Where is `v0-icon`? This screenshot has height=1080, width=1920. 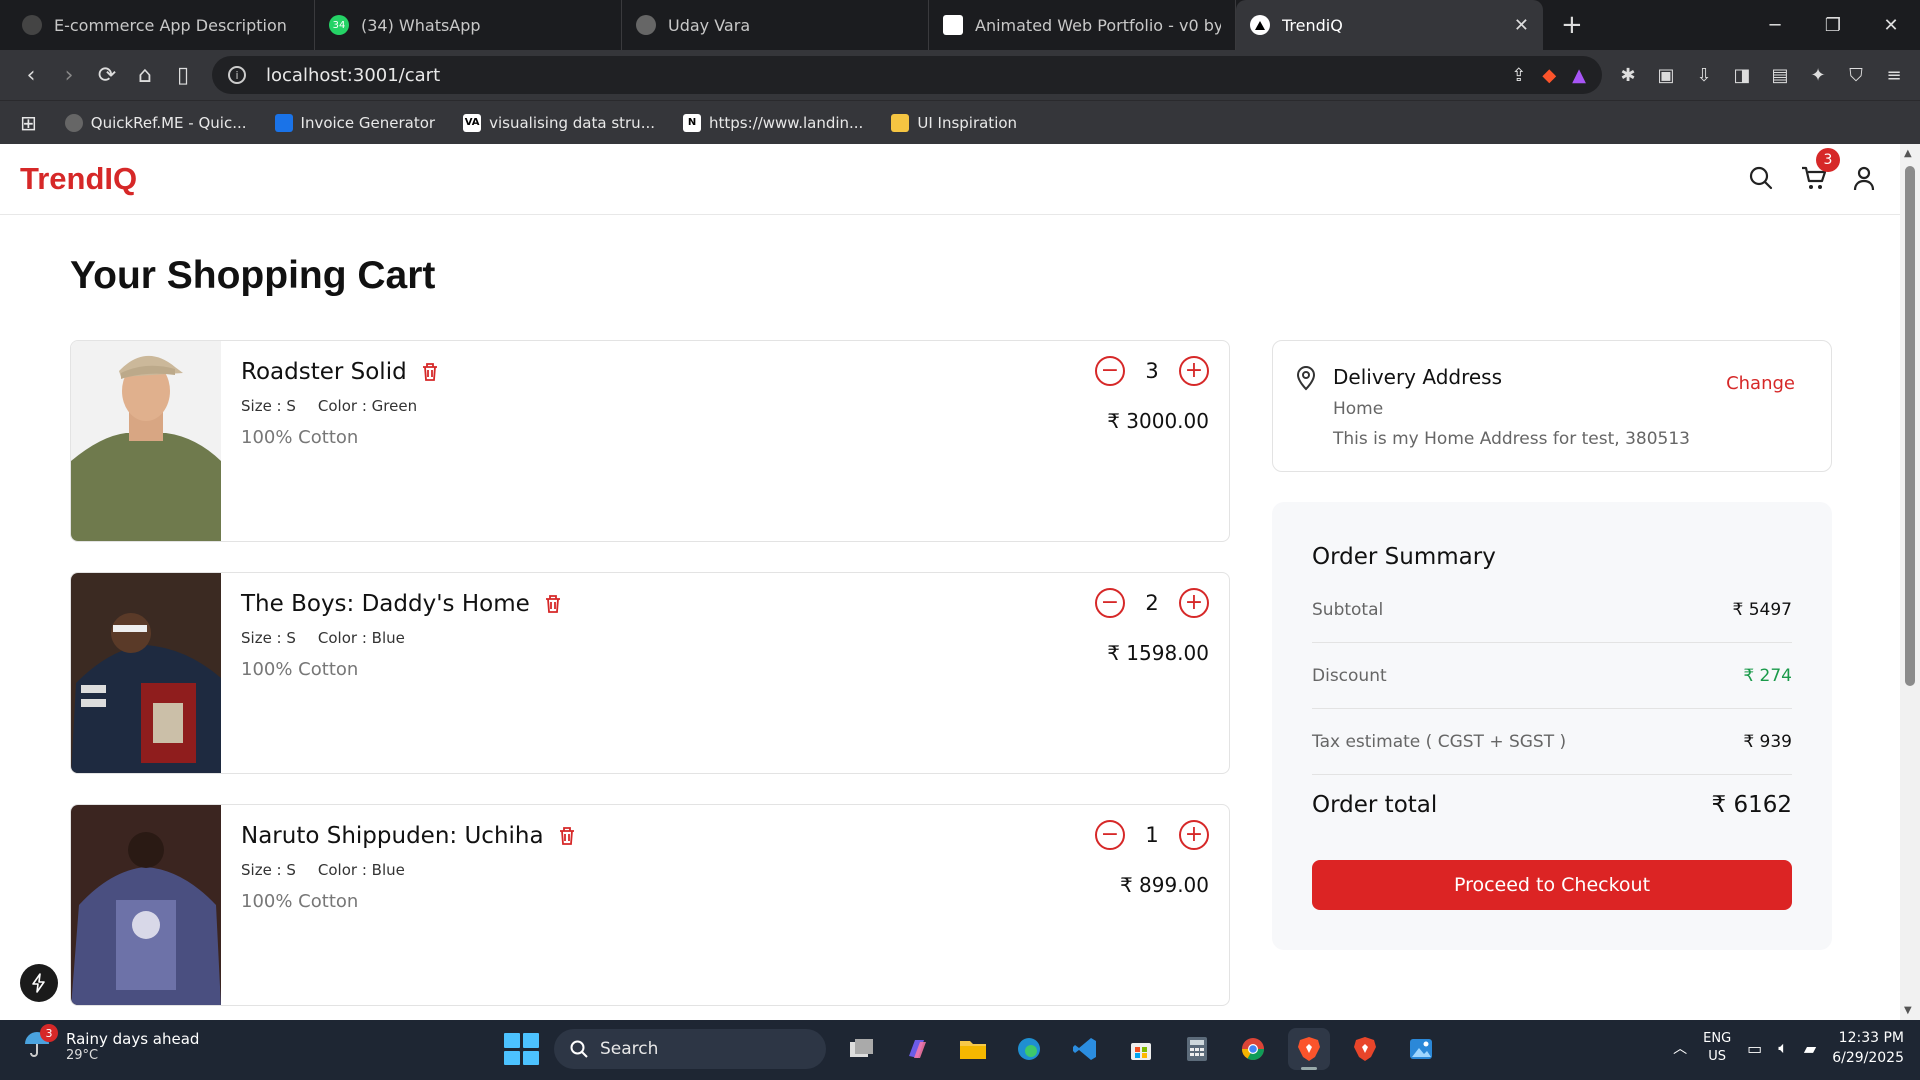 v0-icon is located at coordinates (953, 25).